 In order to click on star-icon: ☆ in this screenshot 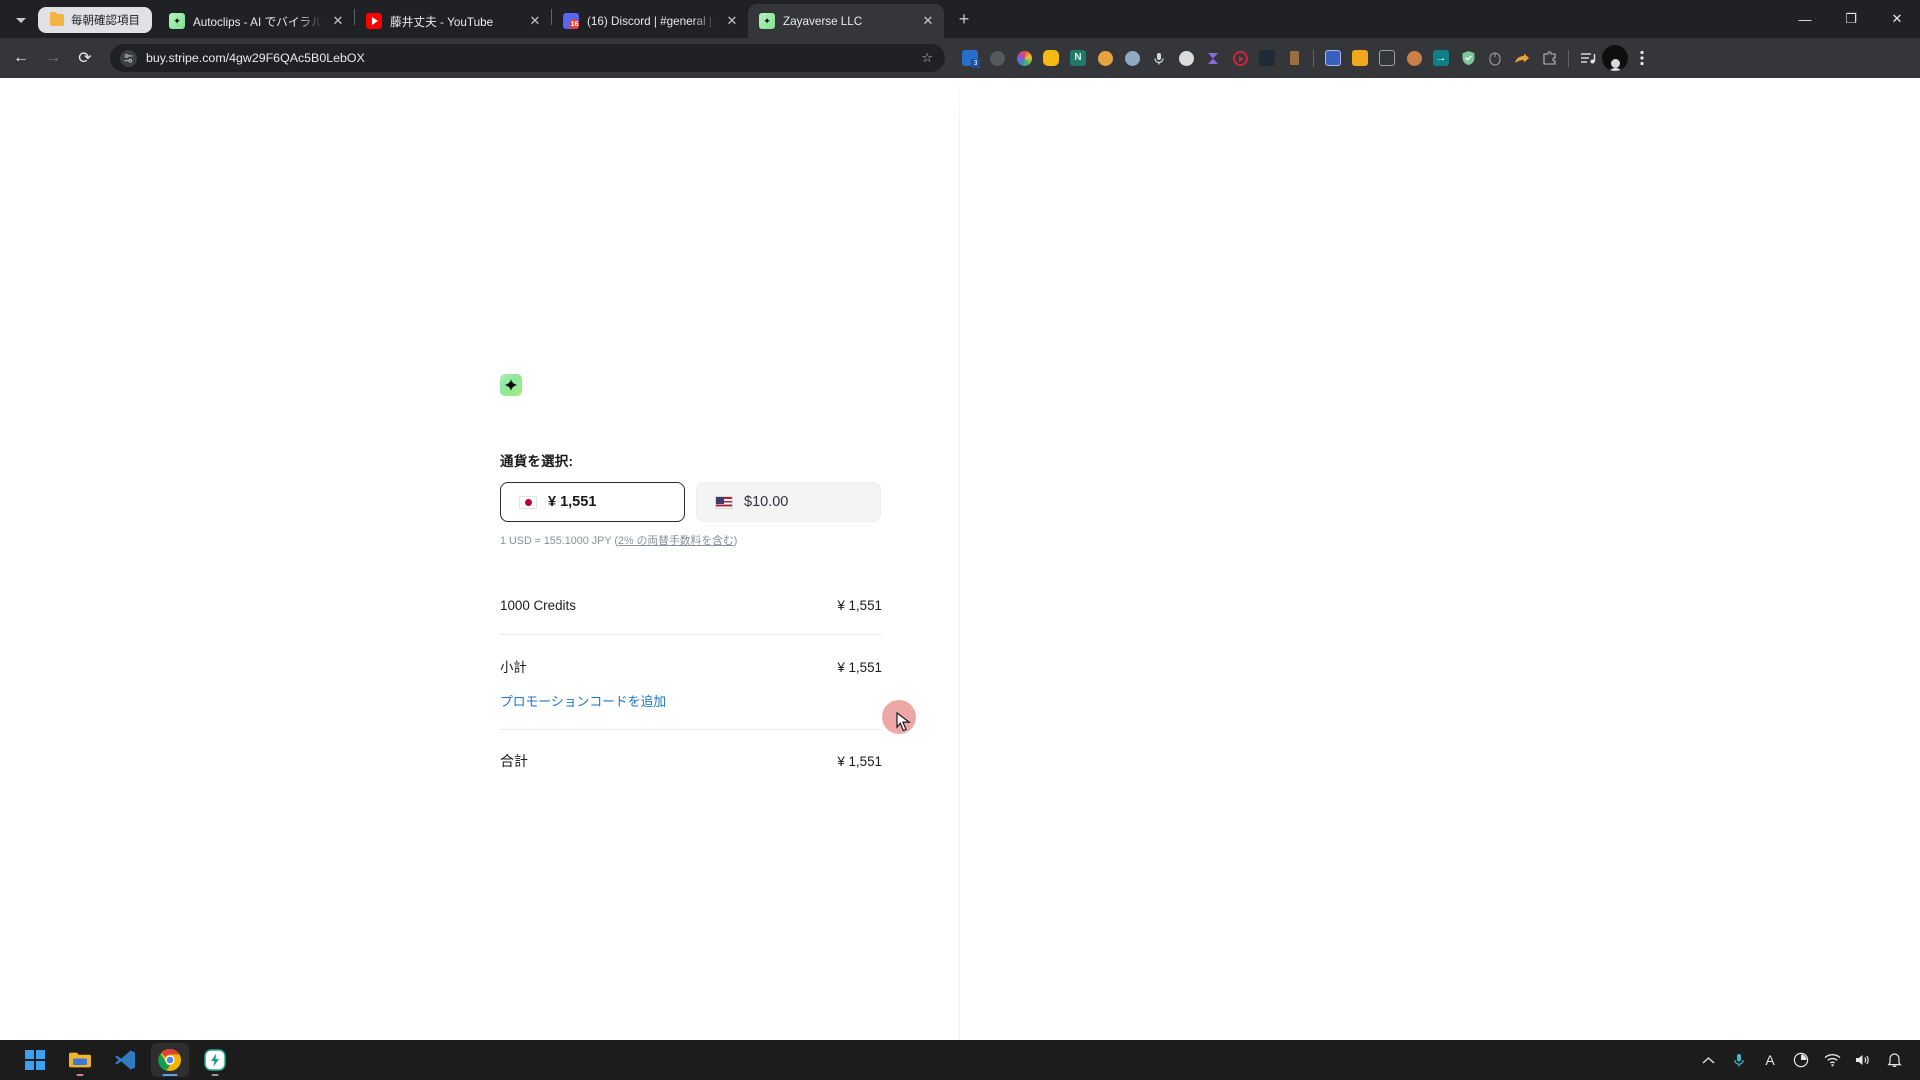, I will do `click(927, 58)`.